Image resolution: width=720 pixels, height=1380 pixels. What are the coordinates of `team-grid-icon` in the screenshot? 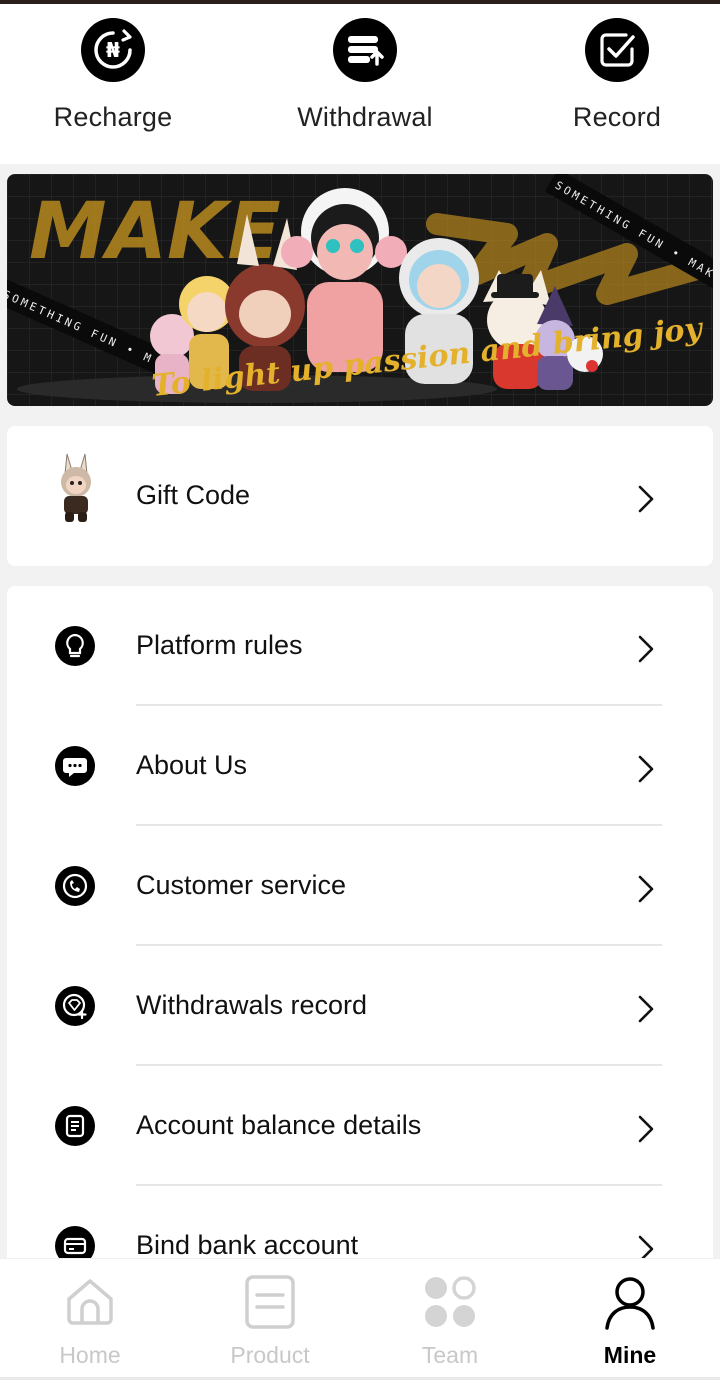 It's located at (450, 1301).